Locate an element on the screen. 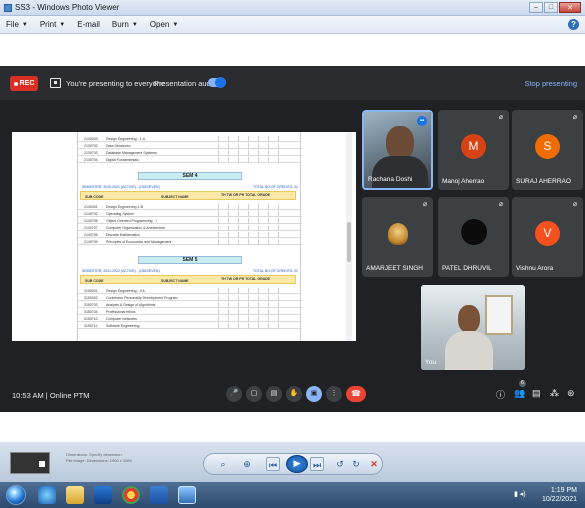 This screenshot has height=508, width=585. participant-tile-suraj: ⌀ S SURAJ AHERRAO is located at coordinates (547, 150).